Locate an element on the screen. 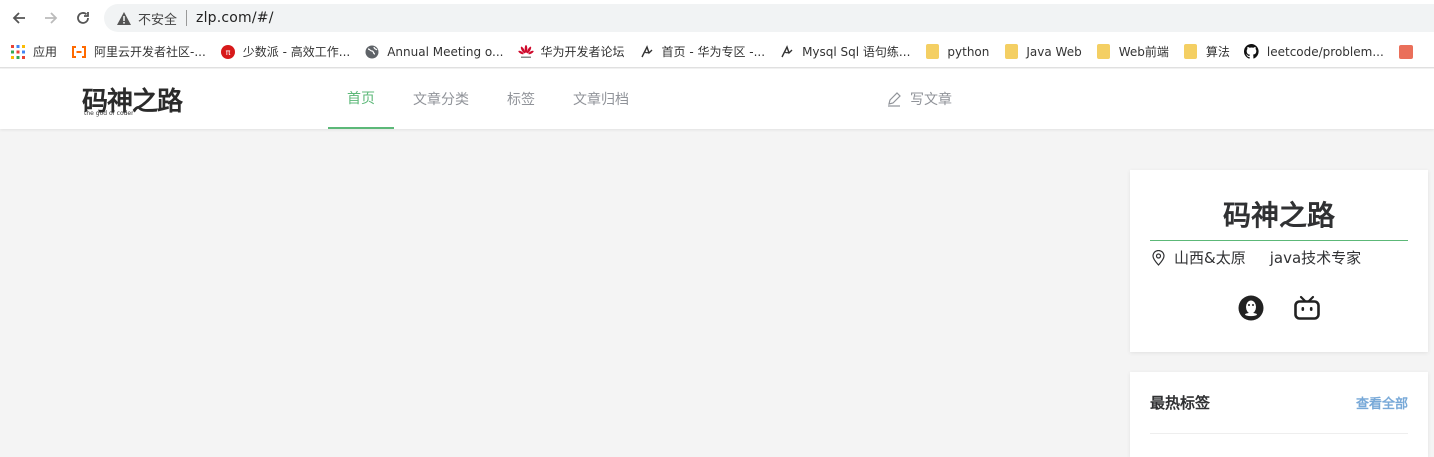 The image size is (1434, 457). main-nav: 首页 文章分类 标签 文章归档 is located at coordinates (488, 99).